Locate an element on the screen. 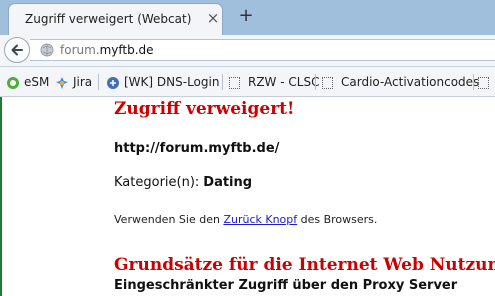  back-arrow-icon is located at coordinates (17, 50).